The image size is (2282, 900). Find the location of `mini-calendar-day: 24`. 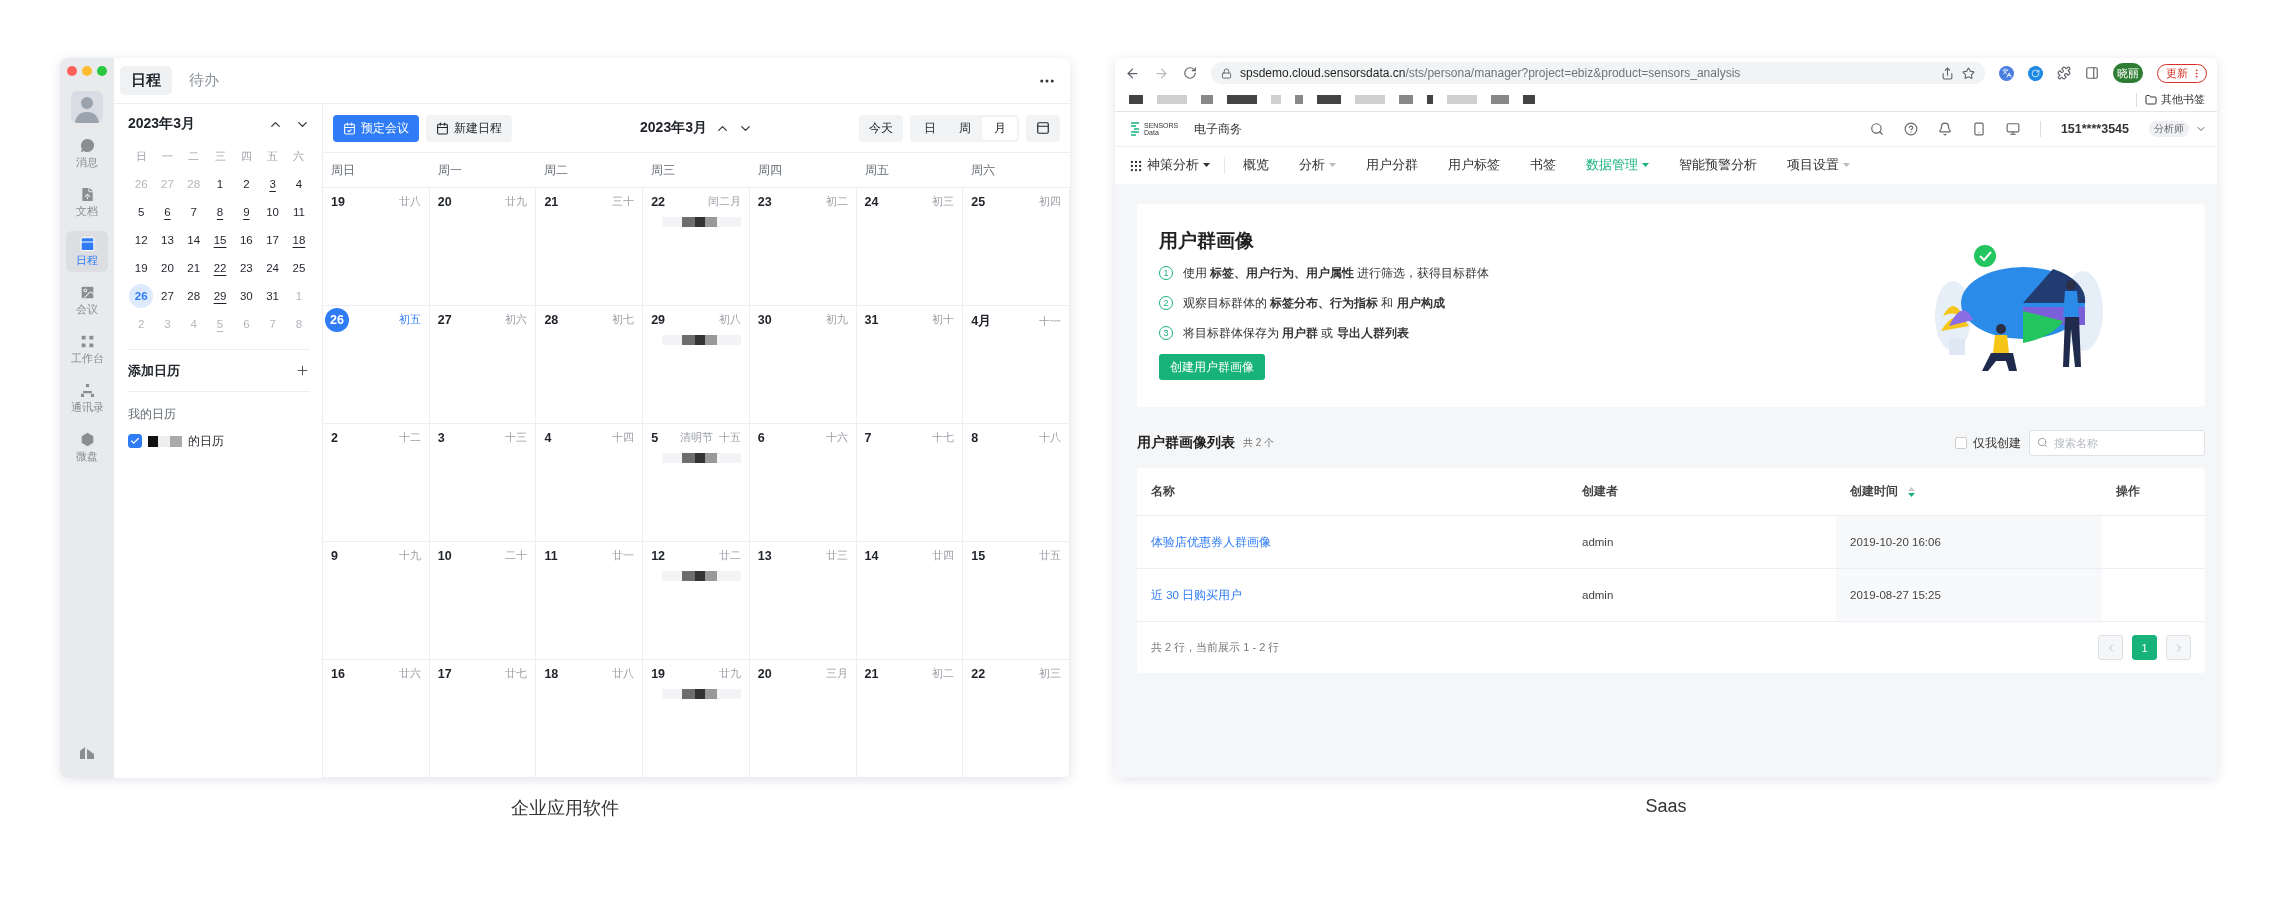

mini-calendar-day: 24 is located at coordinates (272, 268).